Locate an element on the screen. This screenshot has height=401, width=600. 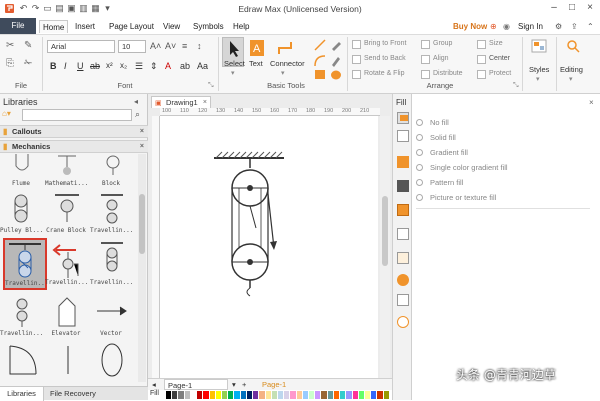
grow-font-icon: A˄ is located at coordinates (155, 46).